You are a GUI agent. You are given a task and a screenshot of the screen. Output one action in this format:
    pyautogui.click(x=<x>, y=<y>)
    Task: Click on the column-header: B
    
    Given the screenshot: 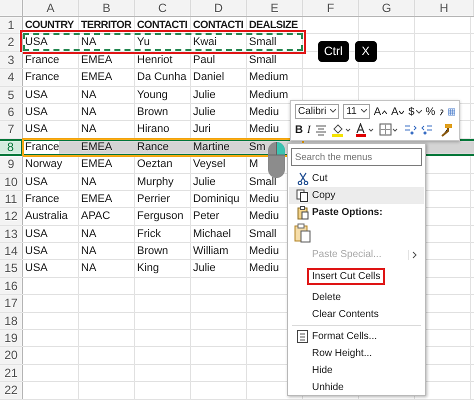 What is the action you would take?
    pyautogui.click(x=107, y=8)
    